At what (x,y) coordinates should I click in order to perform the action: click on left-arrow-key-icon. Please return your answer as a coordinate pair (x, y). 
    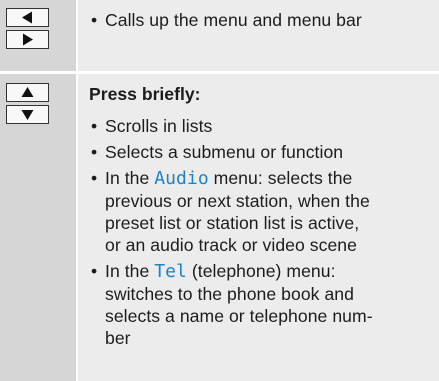
    Looking at the image, I should click on (27, 17).